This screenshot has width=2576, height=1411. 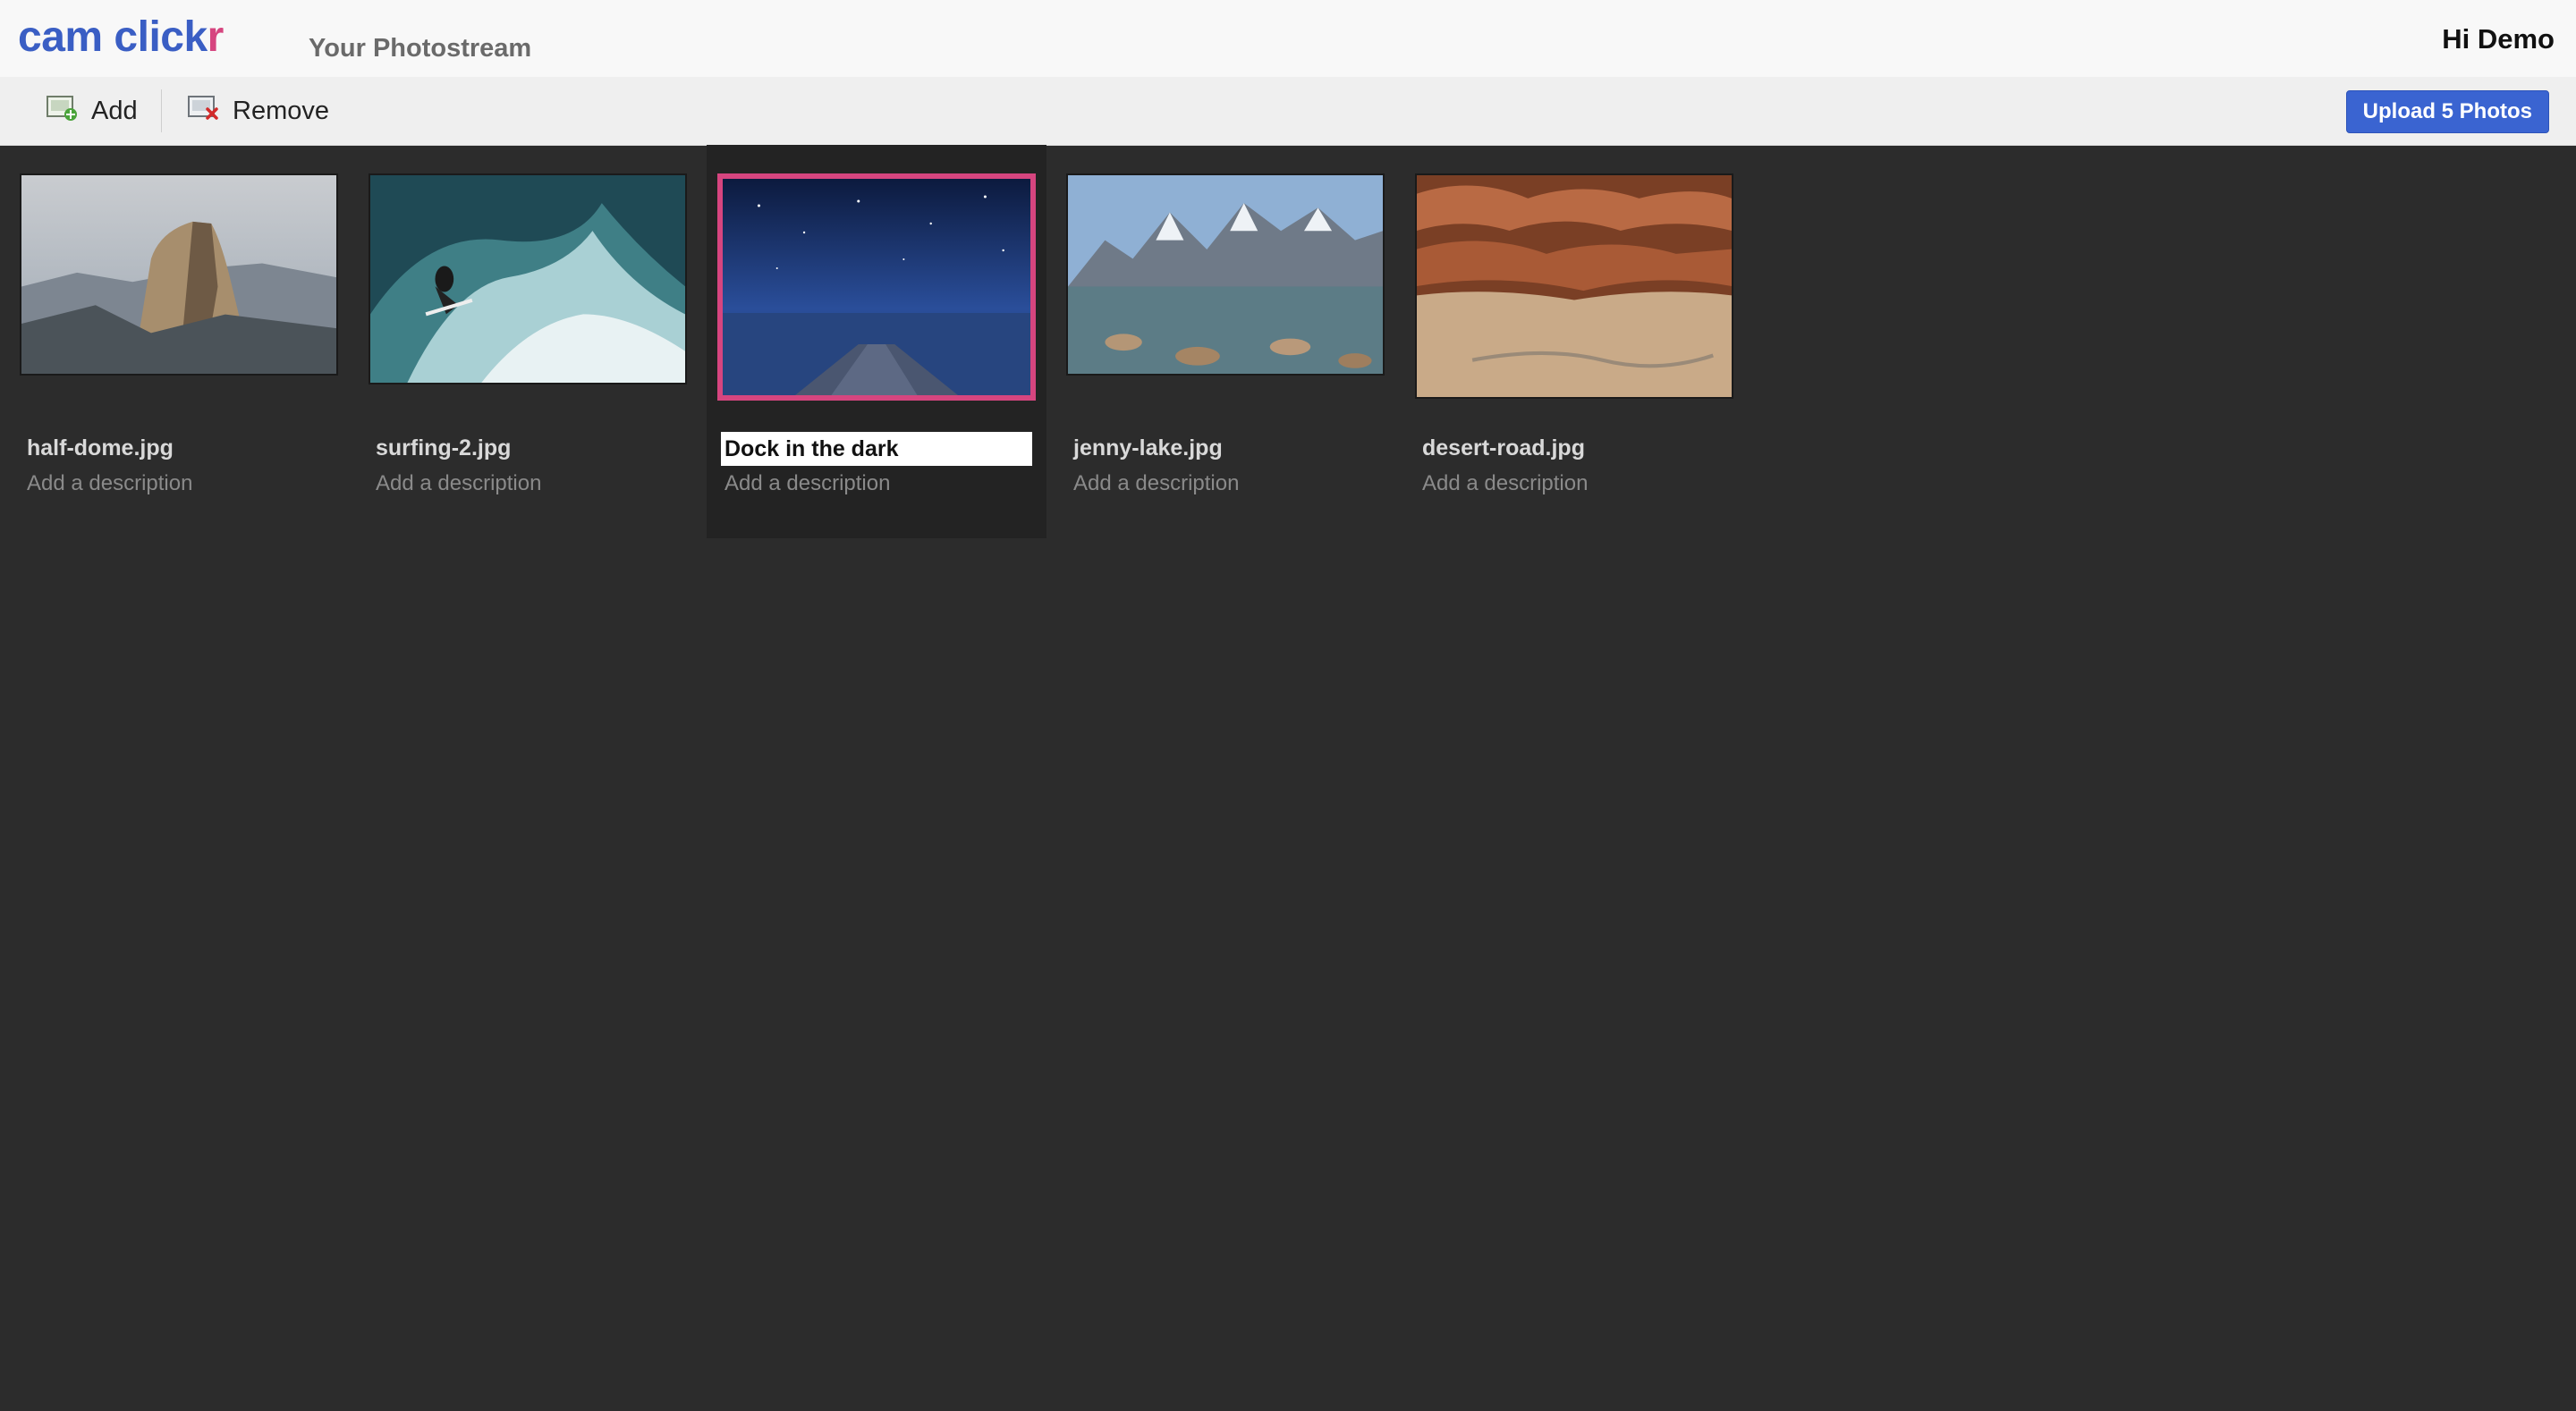 What do you see at coordinates (2498, 39) in the screenshot?
I see `user-greeting: Hi Demo` at bounding box center [2498, 39].